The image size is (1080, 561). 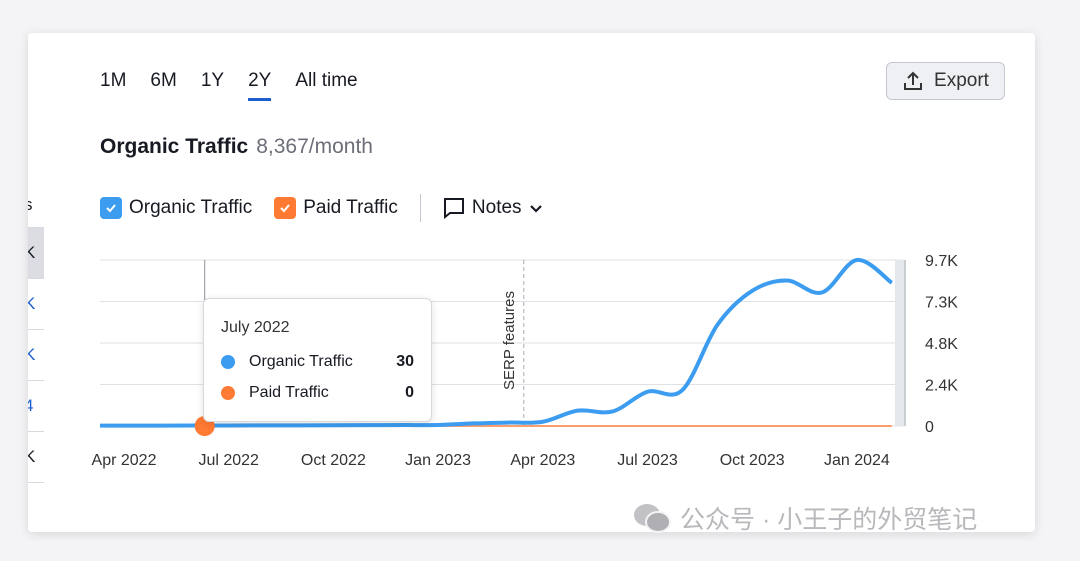 What do you see at coordinates (289, 392) in the screenshot?
I see `tooltip-label: Paid Traffic` at bounding box center [289, 392].